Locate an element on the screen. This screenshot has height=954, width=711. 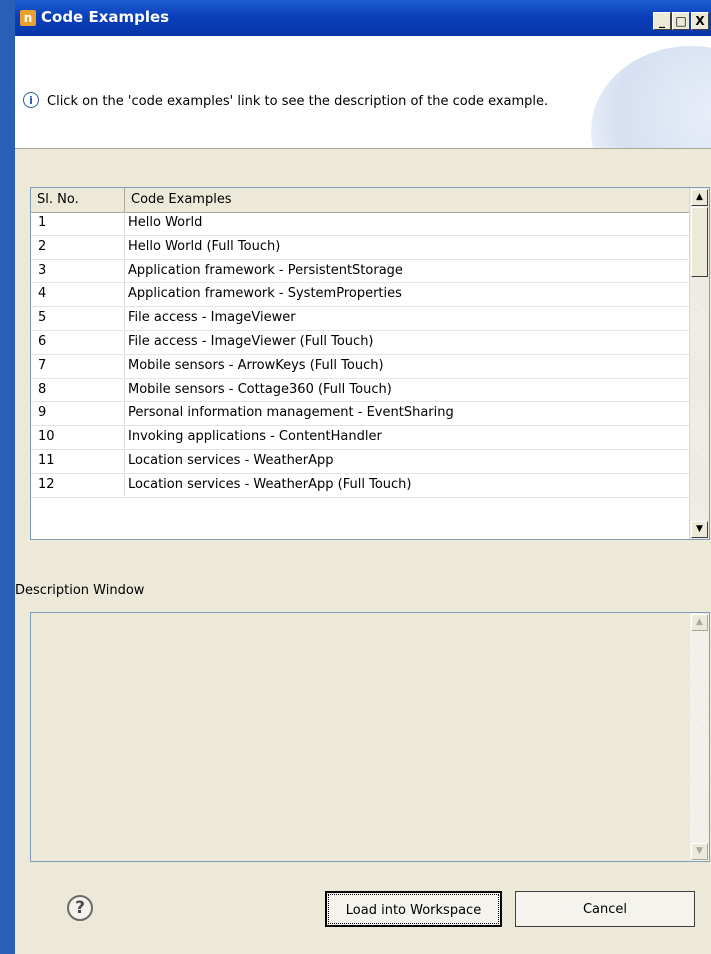
description-scrollbar: ▲ ▼ is located at coordinates (699, 737).